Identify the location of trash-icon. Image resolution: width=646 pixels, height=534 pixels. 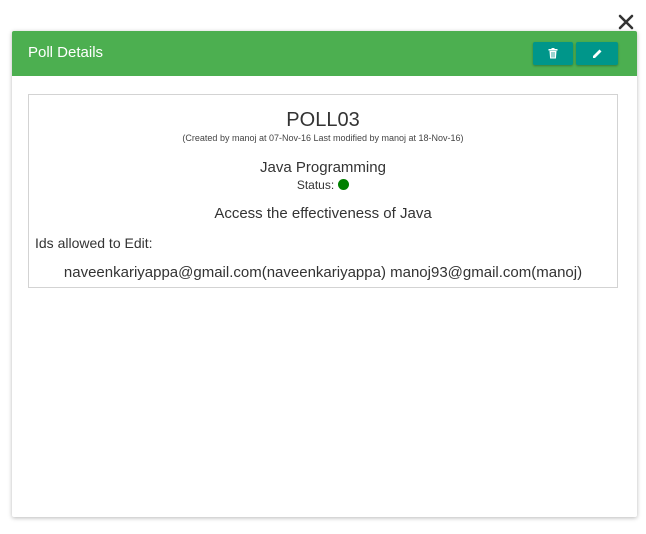
(553, 53).